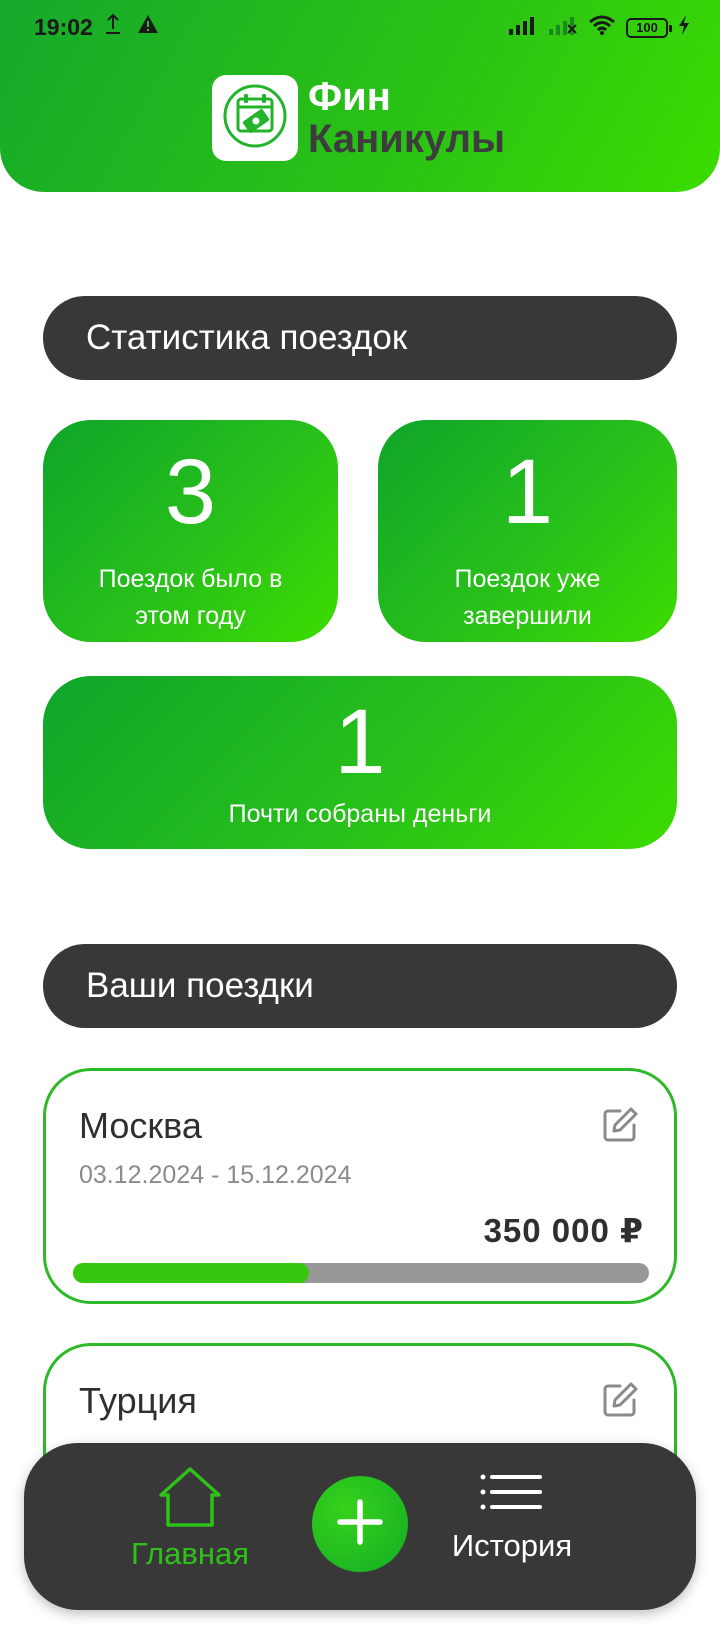 This screenshot has width=720, height=1650. I want to click on trip-card-moscow: Москва 03.12.2024 - 15.12.2024 350 000 ₽, so click(360, 1186).